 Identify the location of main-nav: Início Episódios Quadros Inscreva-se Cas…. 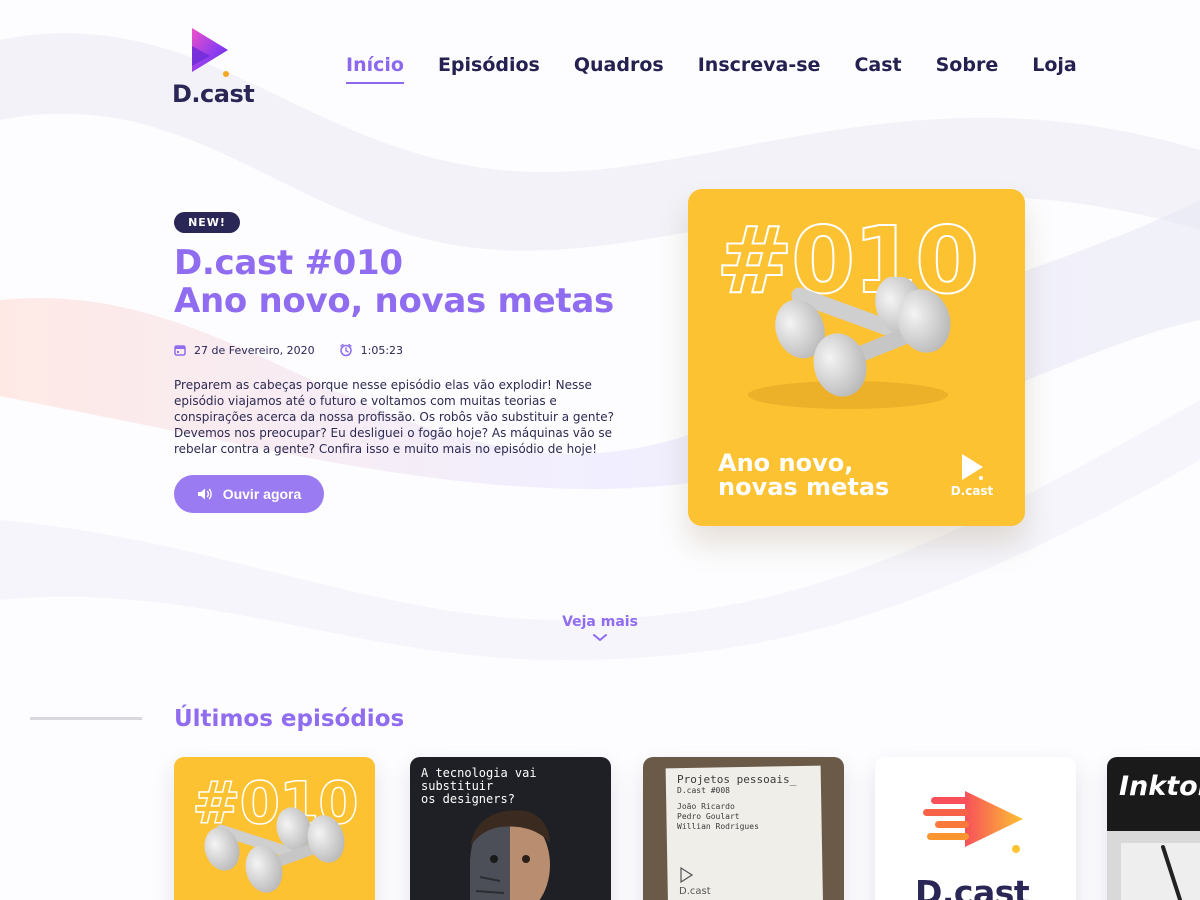
(711, 69).